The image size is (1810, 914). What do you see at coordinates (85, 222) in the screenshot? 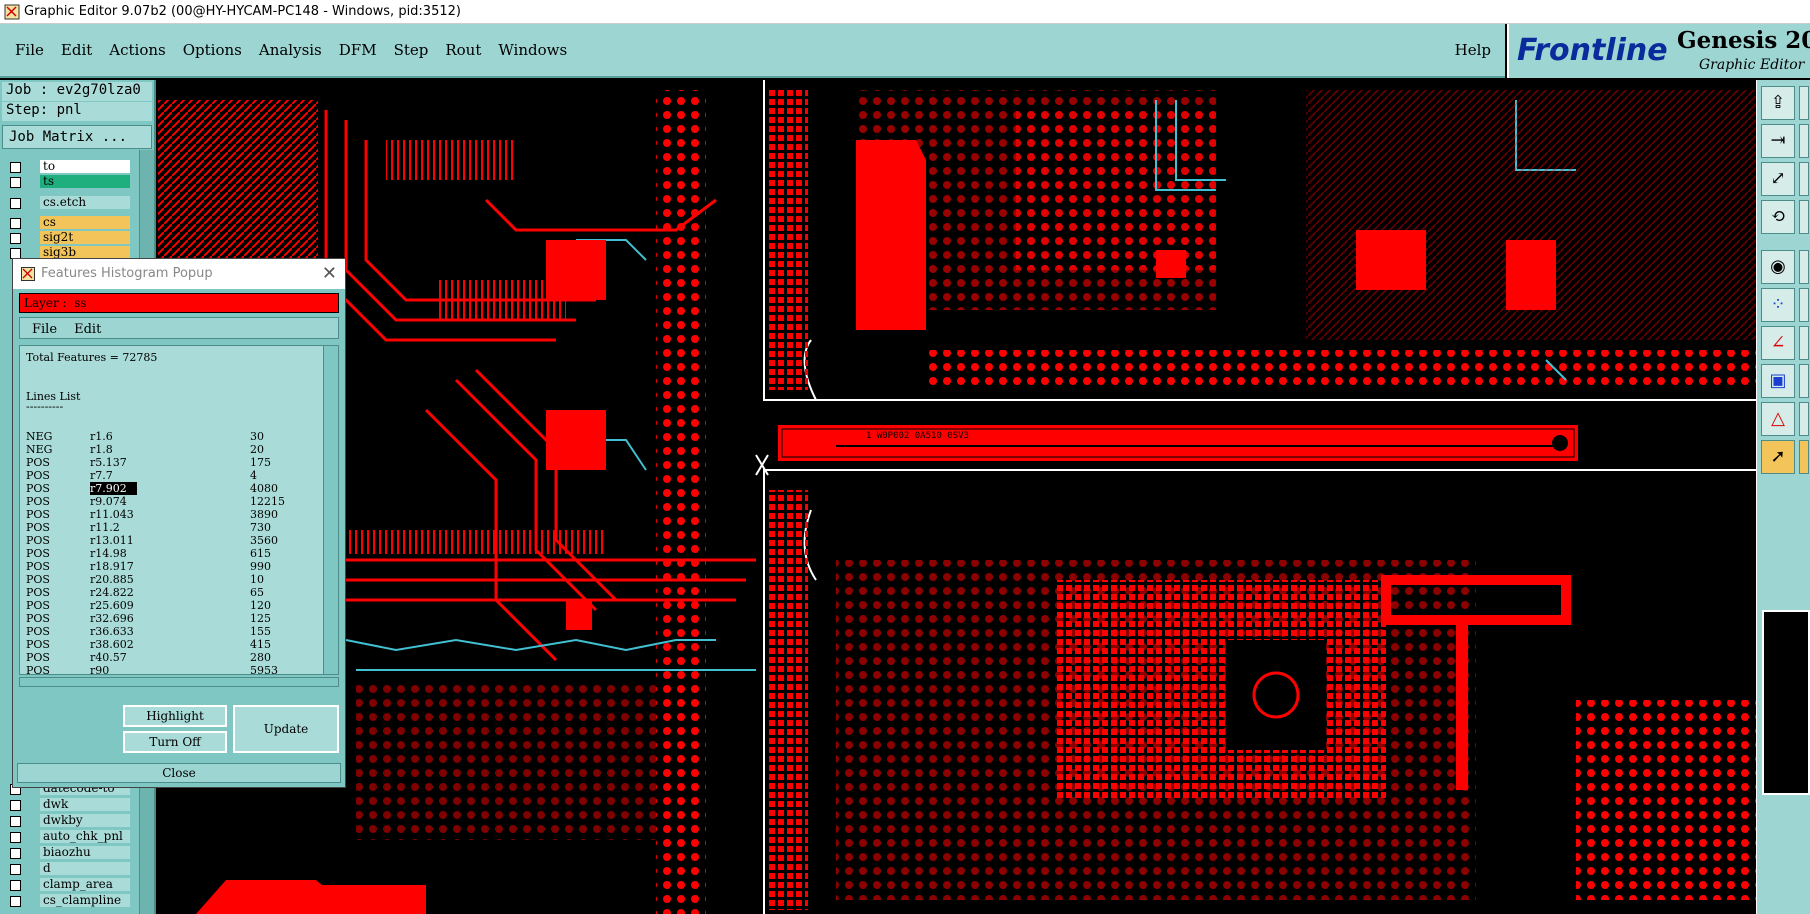
I see `layer-name: cs` at bounding box center [85, 222].